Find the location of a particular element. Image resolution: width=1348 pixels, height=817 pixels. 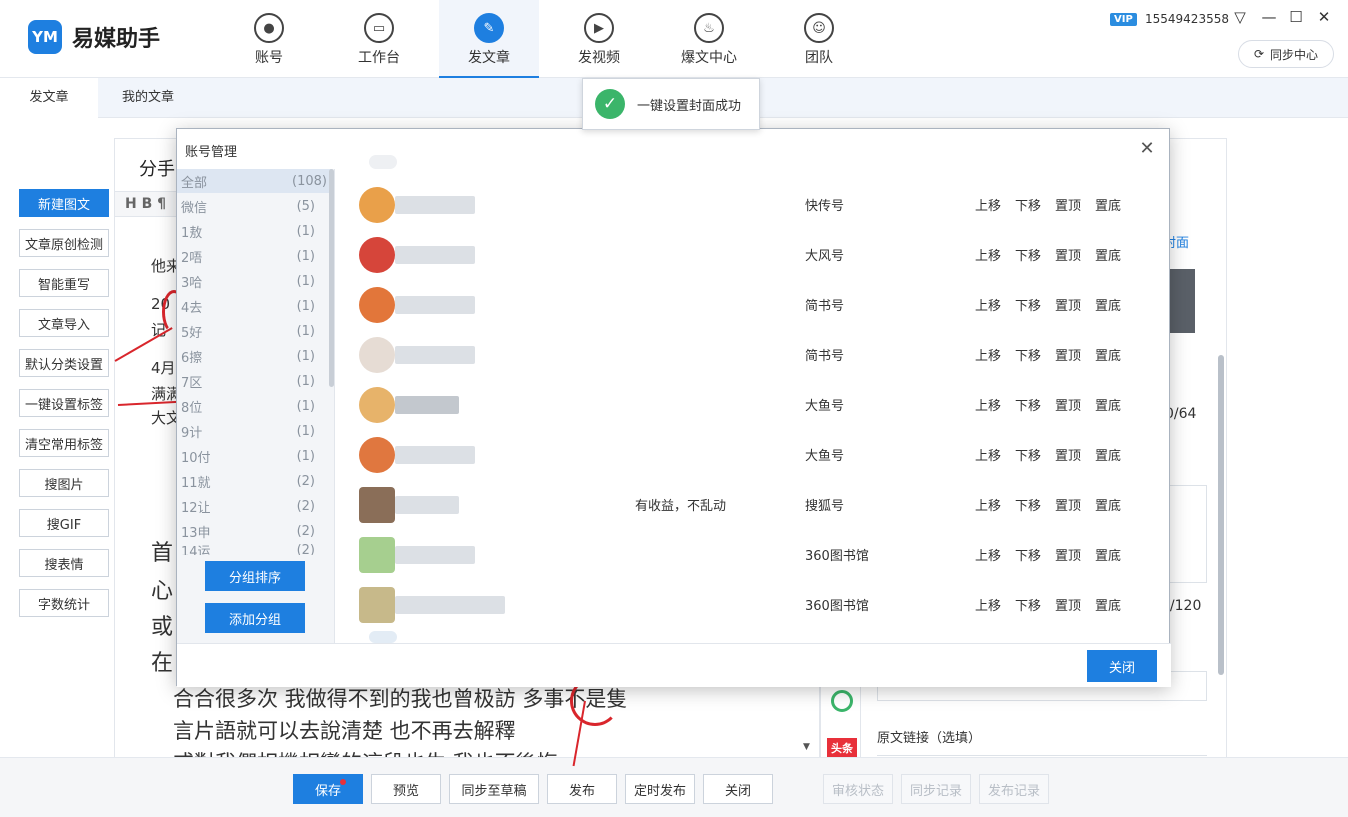

scroll-down-icon: ▼ is located at coordinates (806, 747).